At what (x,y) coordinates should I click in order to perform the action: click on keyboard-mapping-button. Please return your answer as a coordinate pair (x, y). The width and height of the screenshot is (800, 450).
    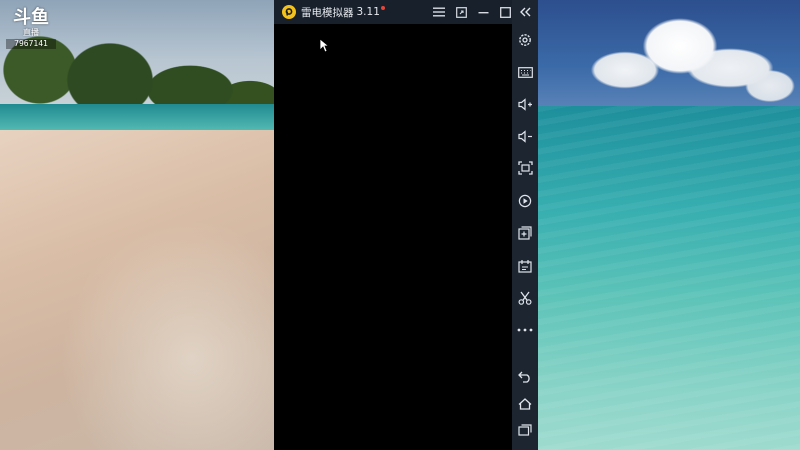
    Looking at the image, I should click on (525, 72).